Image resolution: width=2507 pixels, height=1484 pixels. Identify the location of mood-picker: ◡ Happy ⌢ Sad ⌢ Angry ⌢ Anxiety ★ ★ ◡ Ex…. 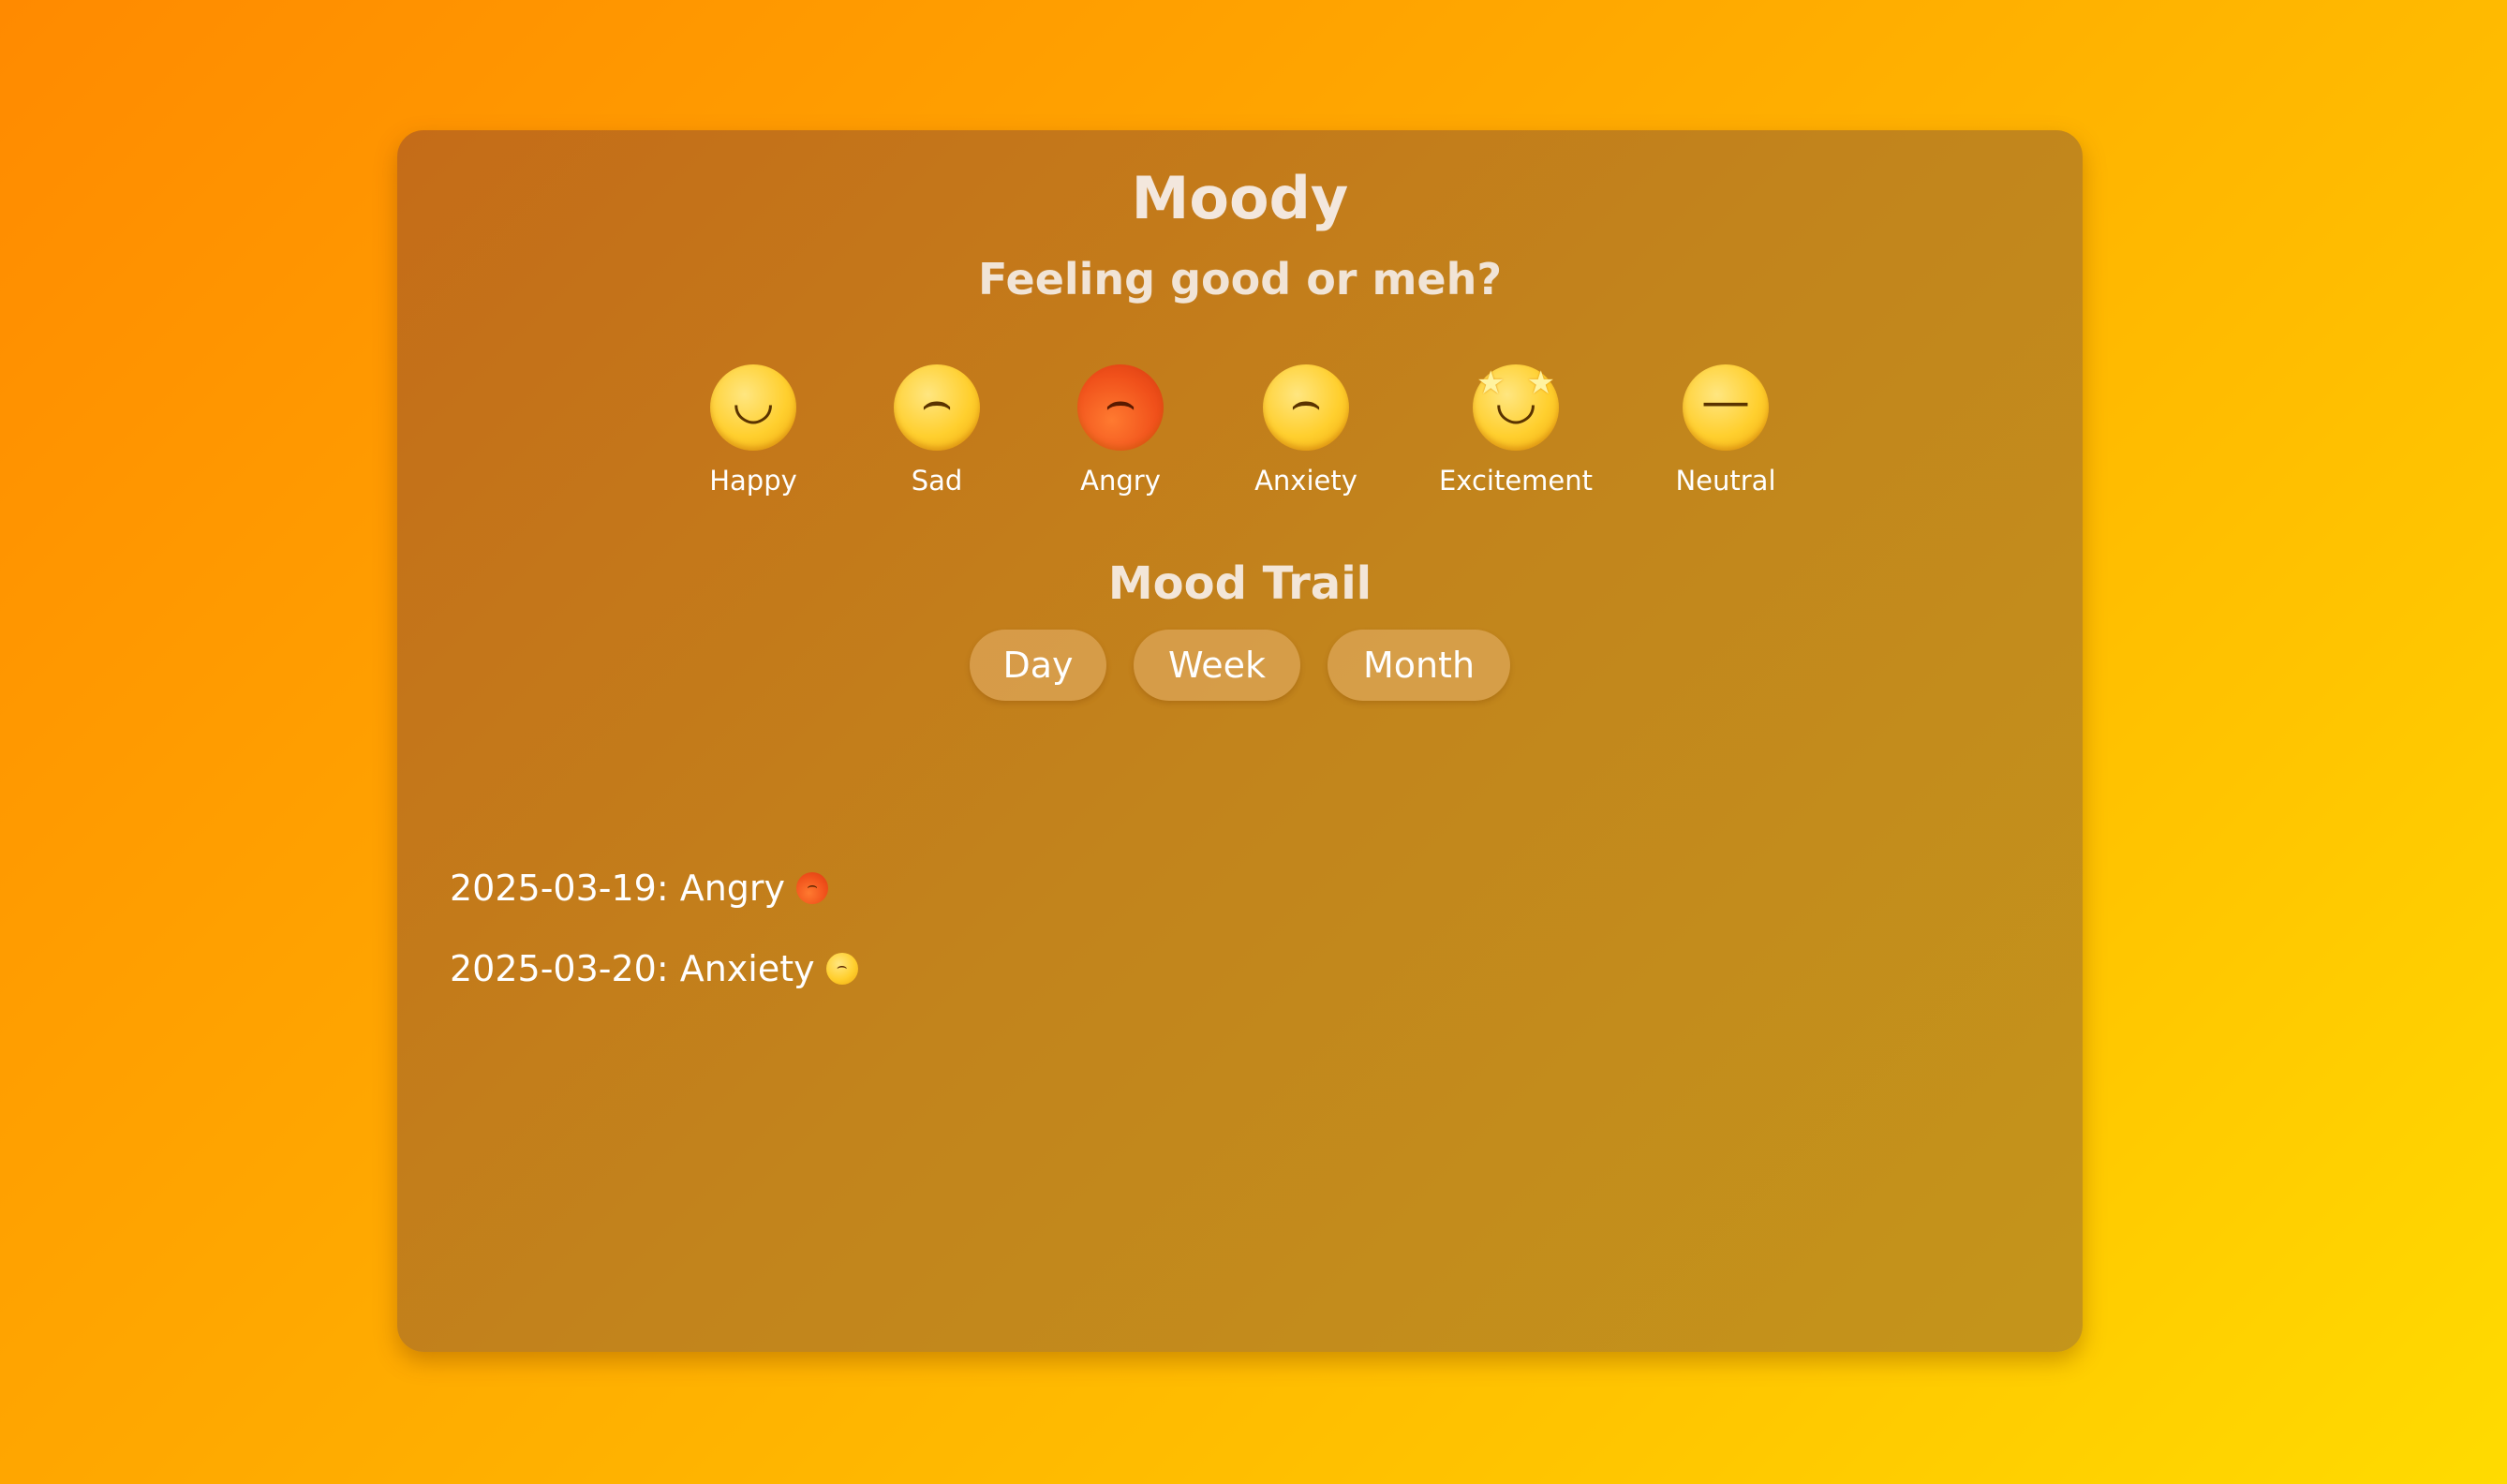
(1240, 434).